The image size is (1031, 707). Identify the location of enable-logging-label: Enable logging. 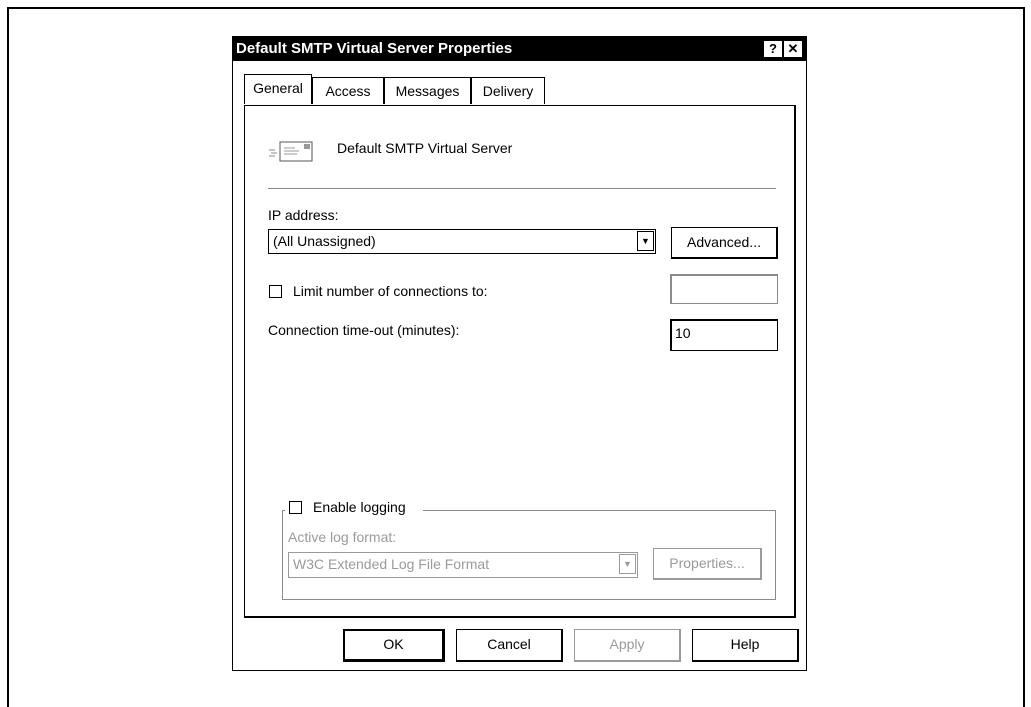
(359, 507).